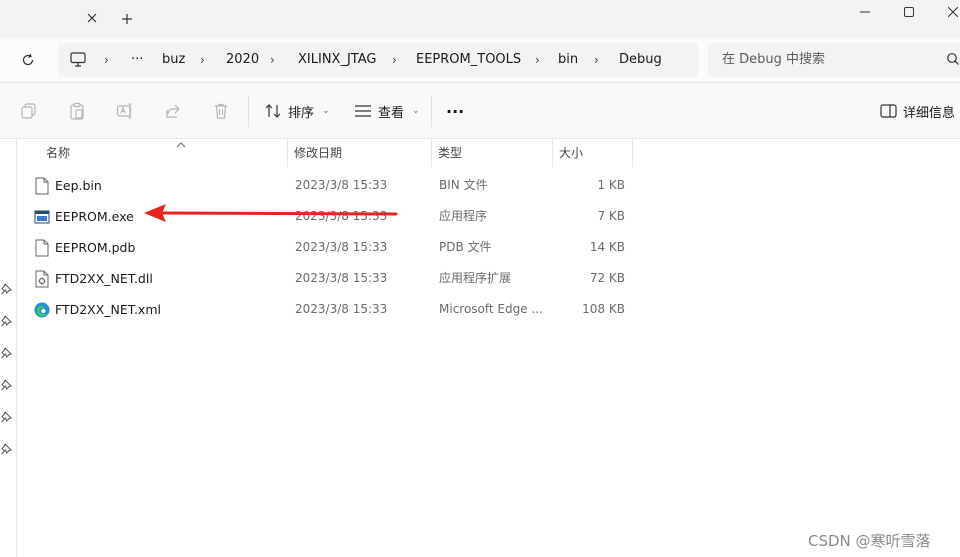 Image resolution: width=960 pixels, height=557 pixels. I want to click on watermark: CSDN @寒听雪落, so click(869, 541).